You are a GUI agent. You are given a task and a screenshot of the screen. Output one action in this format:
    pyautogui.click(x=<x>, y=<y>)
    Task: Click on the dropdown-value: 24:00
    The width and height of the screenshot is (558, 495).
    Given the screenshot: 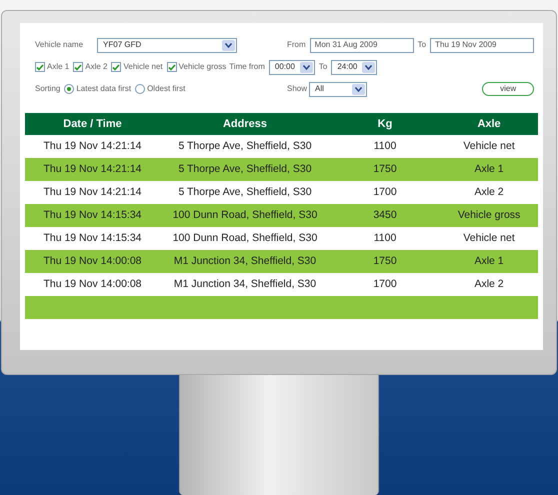 What is the action you would take?
    pyautogui.click(x=347, y=67)
    